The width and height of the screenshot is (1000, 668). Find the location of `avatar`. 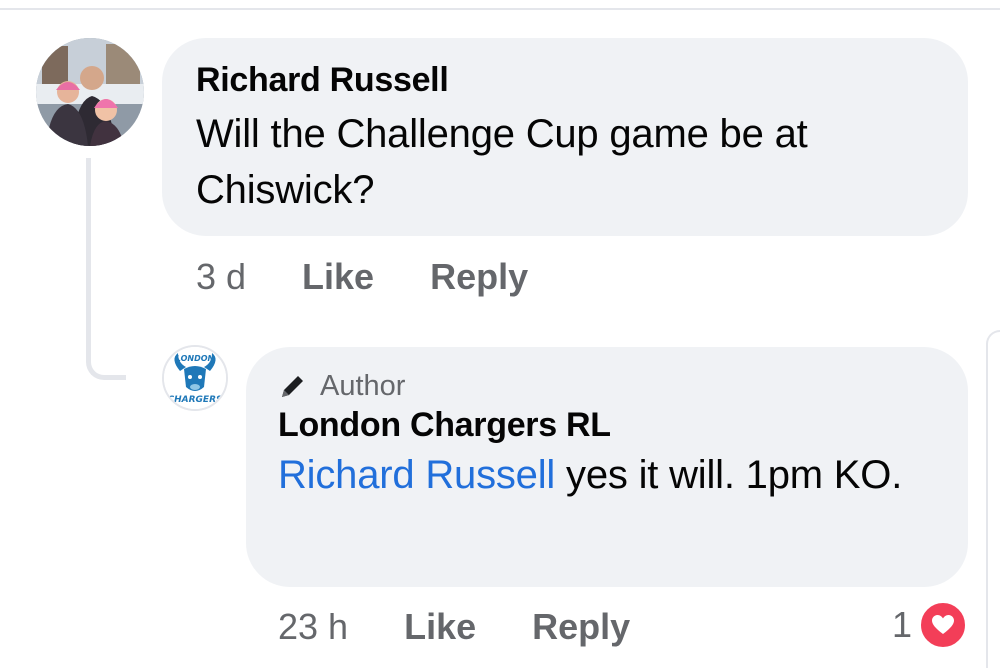

avatar is located at coordinates (90, 92).